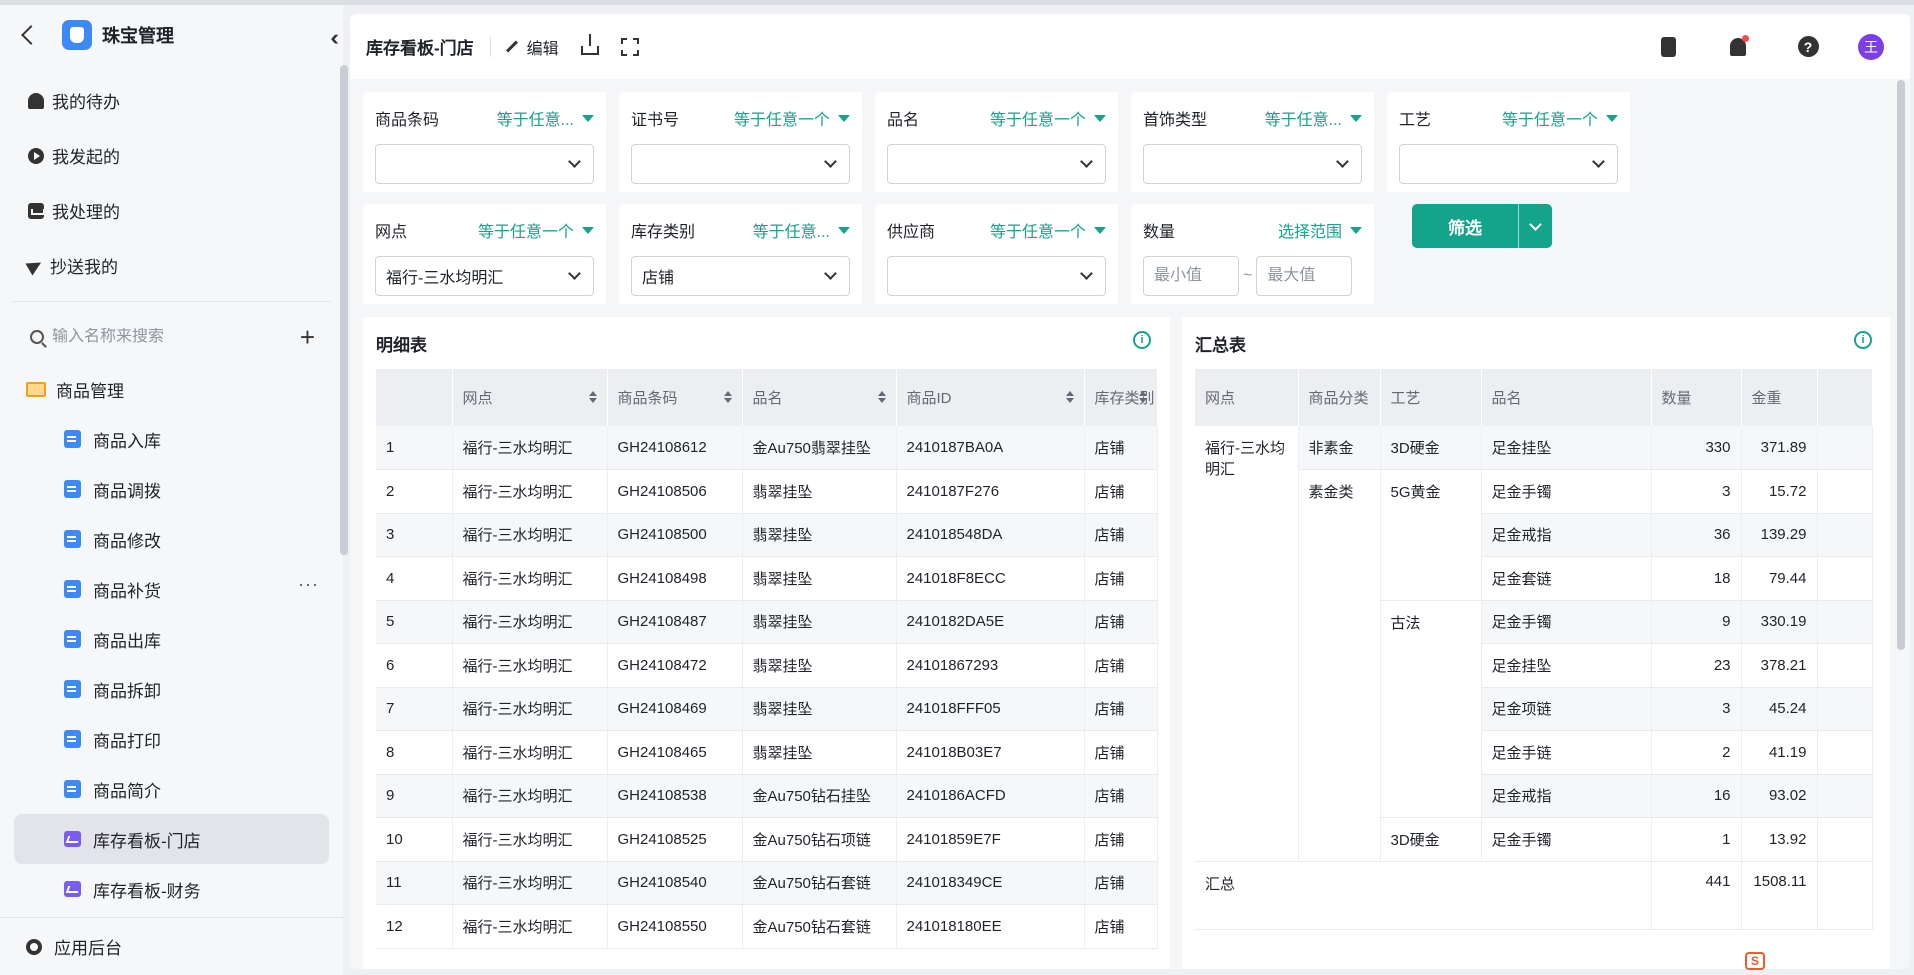 The width and height of the screenshot is (1914, 975). I want to click on column-header: 商品ID, so click(990, 397).